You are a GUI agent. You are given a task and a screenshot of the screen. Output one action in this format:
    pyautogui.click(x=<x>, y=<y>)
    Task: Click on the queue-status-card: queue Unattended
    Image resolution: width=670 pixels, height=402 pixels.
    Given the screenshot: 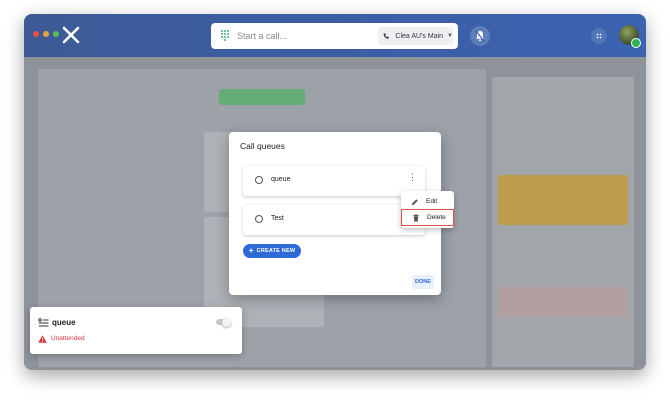 What is the action you would take?
    pyautogui.click(x=136, y=330)
    